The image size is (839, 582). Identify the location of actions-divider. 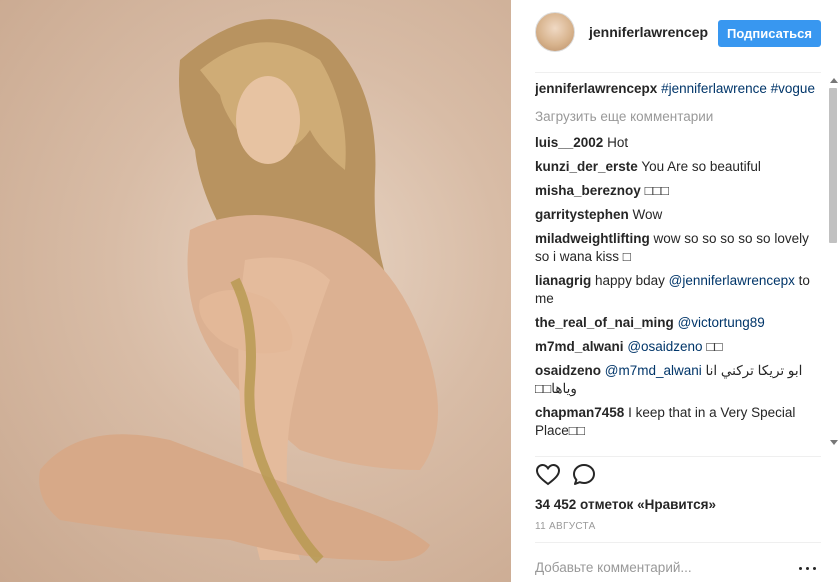
(678, 456).